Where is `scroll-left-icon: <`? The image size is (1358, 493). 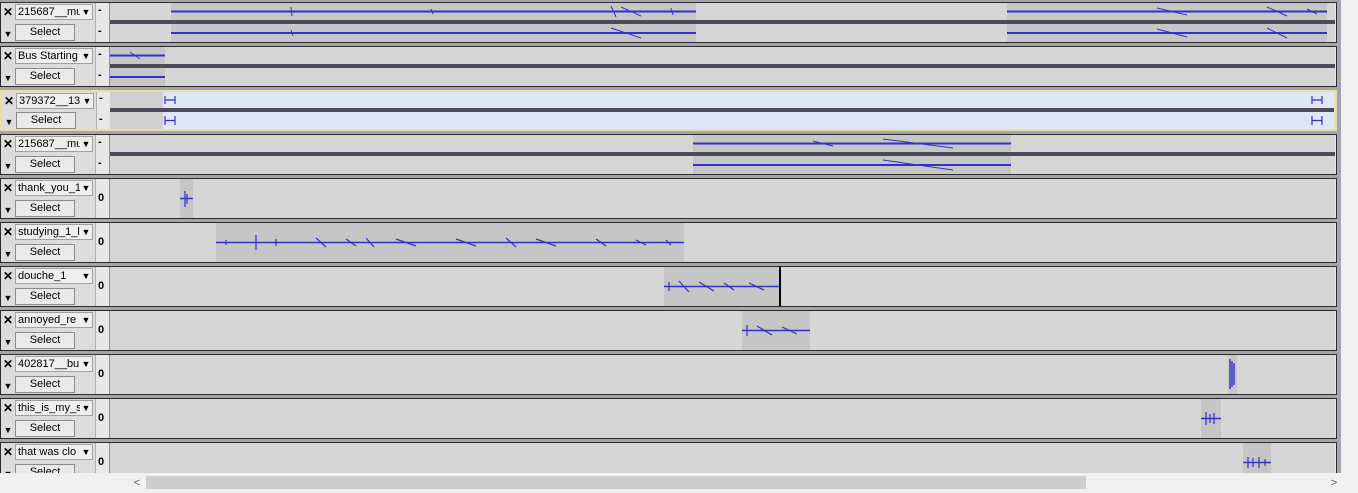 scroll-left-icon: < is located at coordinates (137, 483).